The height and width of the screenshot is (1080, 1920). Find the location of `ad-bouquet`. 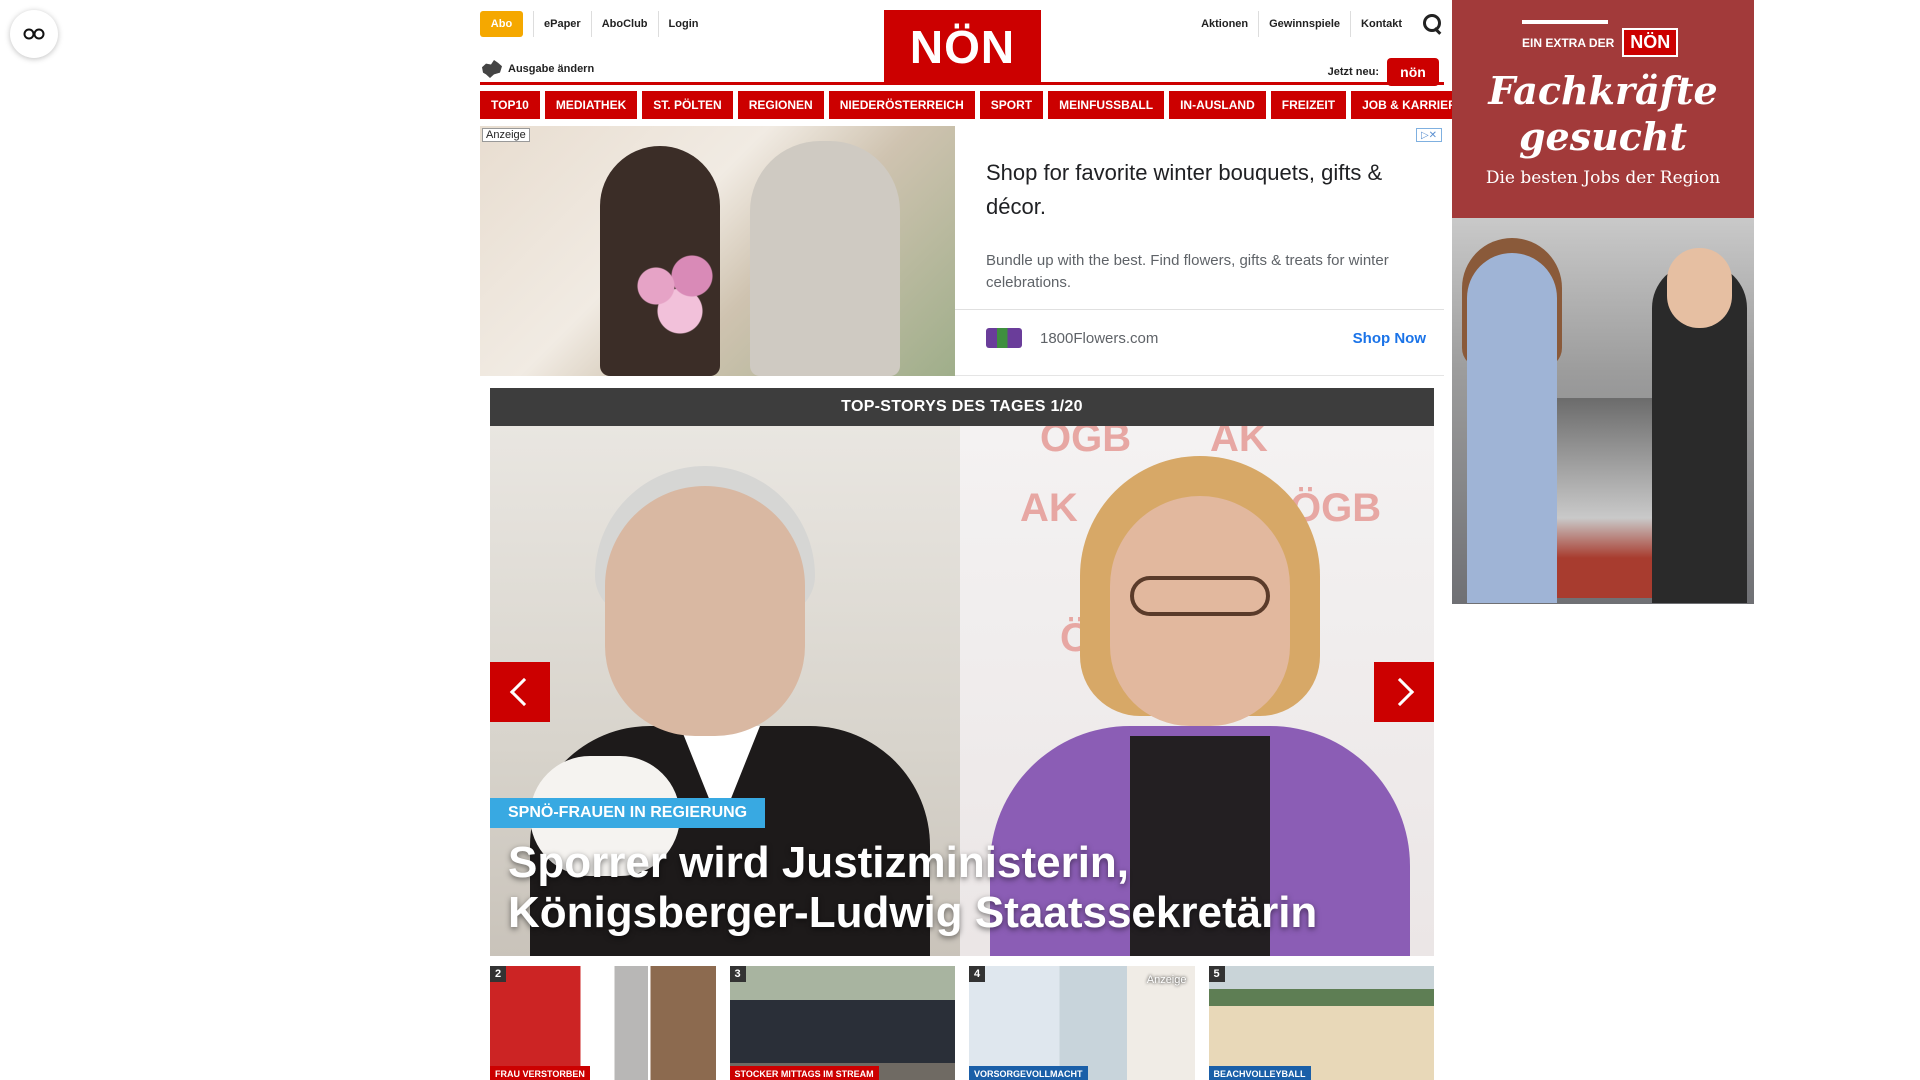

ad-bouquet is located at coordinates (680, 296).